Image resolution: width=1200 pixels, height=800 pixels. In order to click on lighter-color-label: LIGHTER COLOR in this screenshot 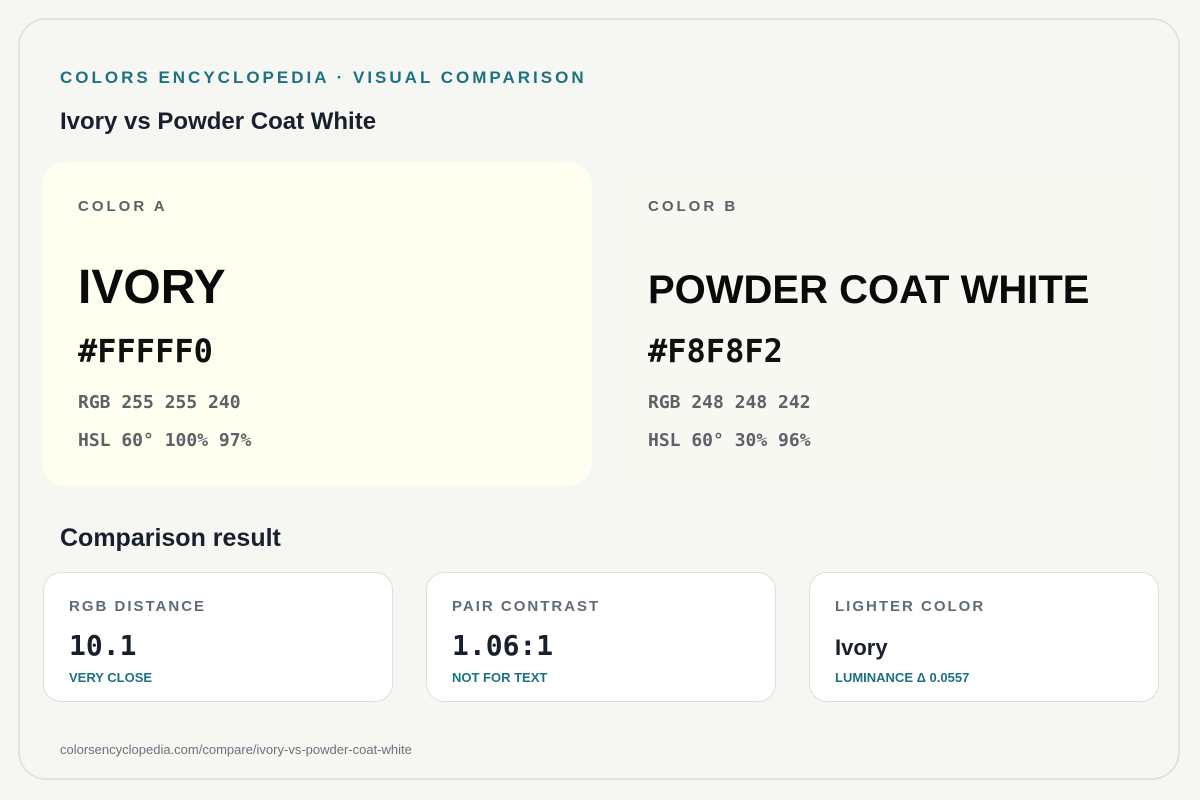, I will do `click(910, 606)`.